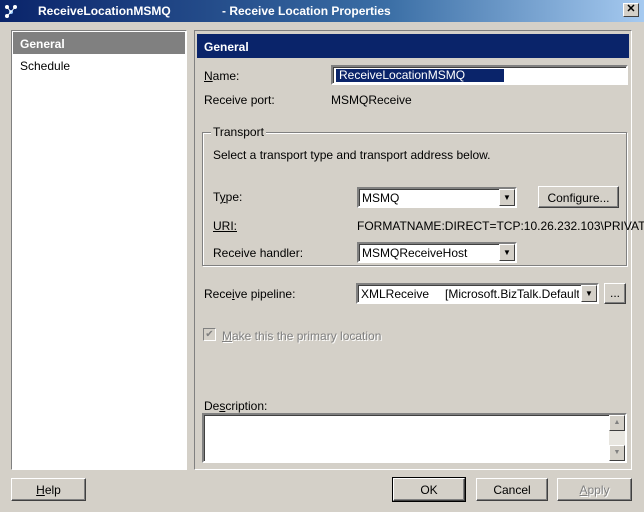  I want to click on nav-item-label: Schedule, so click(45, 66).